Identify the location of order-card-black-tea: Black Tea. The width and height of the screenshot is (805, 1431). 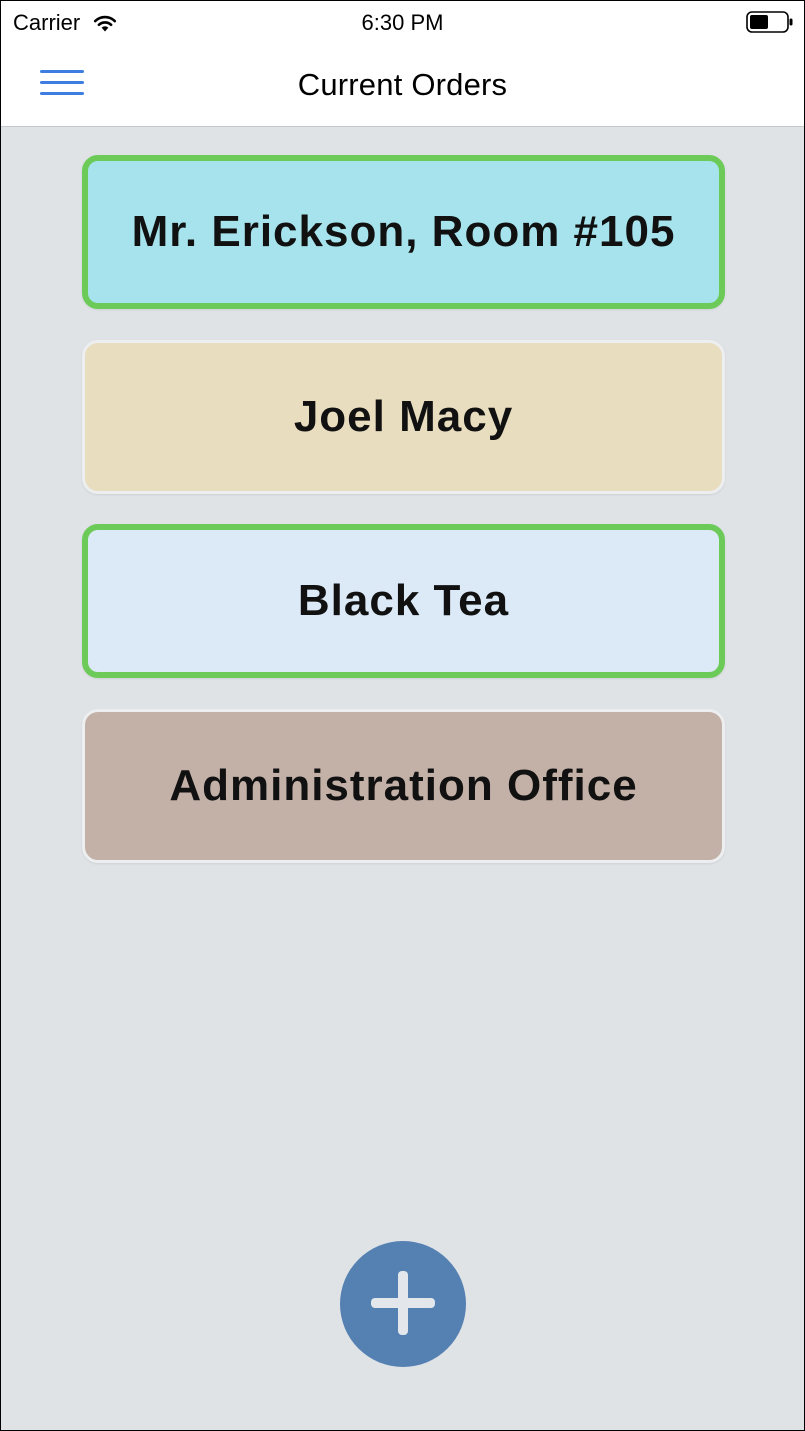
(403, 601).